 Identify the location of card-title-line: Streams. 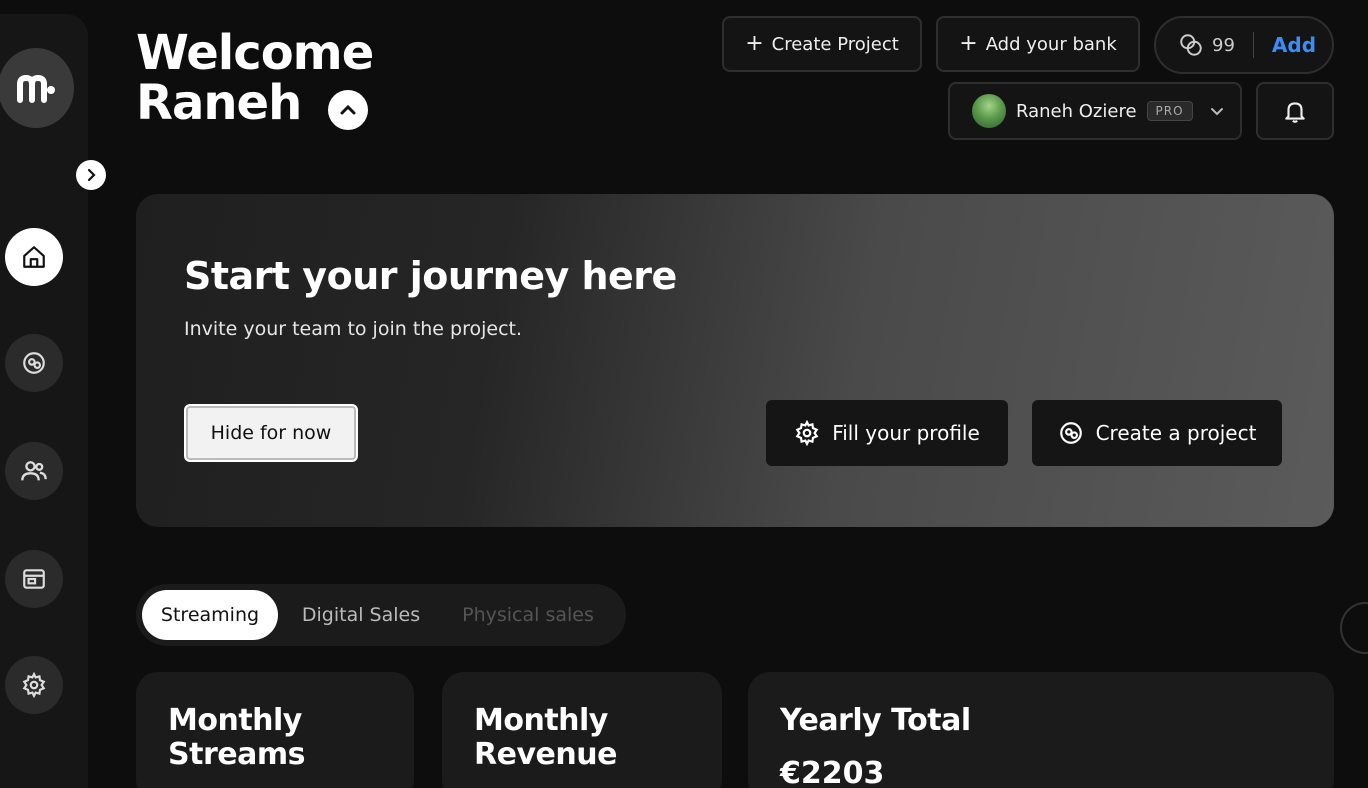
(236, 754).